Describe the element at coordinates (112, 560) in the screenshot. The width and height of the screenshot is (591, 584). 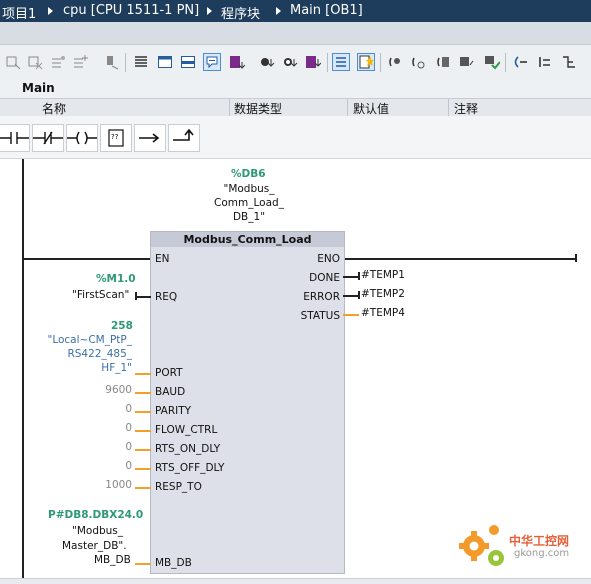
I see `mb-db-symbol-line-3: MB_DB` at that location.